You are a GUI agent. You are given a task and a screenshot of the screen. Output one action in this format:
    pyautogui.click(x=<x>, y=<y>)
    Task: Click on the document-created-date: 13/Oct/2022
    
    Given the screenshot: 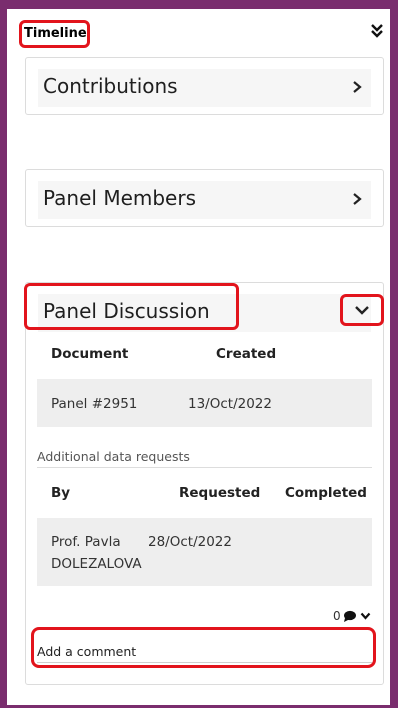 What is the action you would take?
    pyautogui.click(x=230, y=404)
    